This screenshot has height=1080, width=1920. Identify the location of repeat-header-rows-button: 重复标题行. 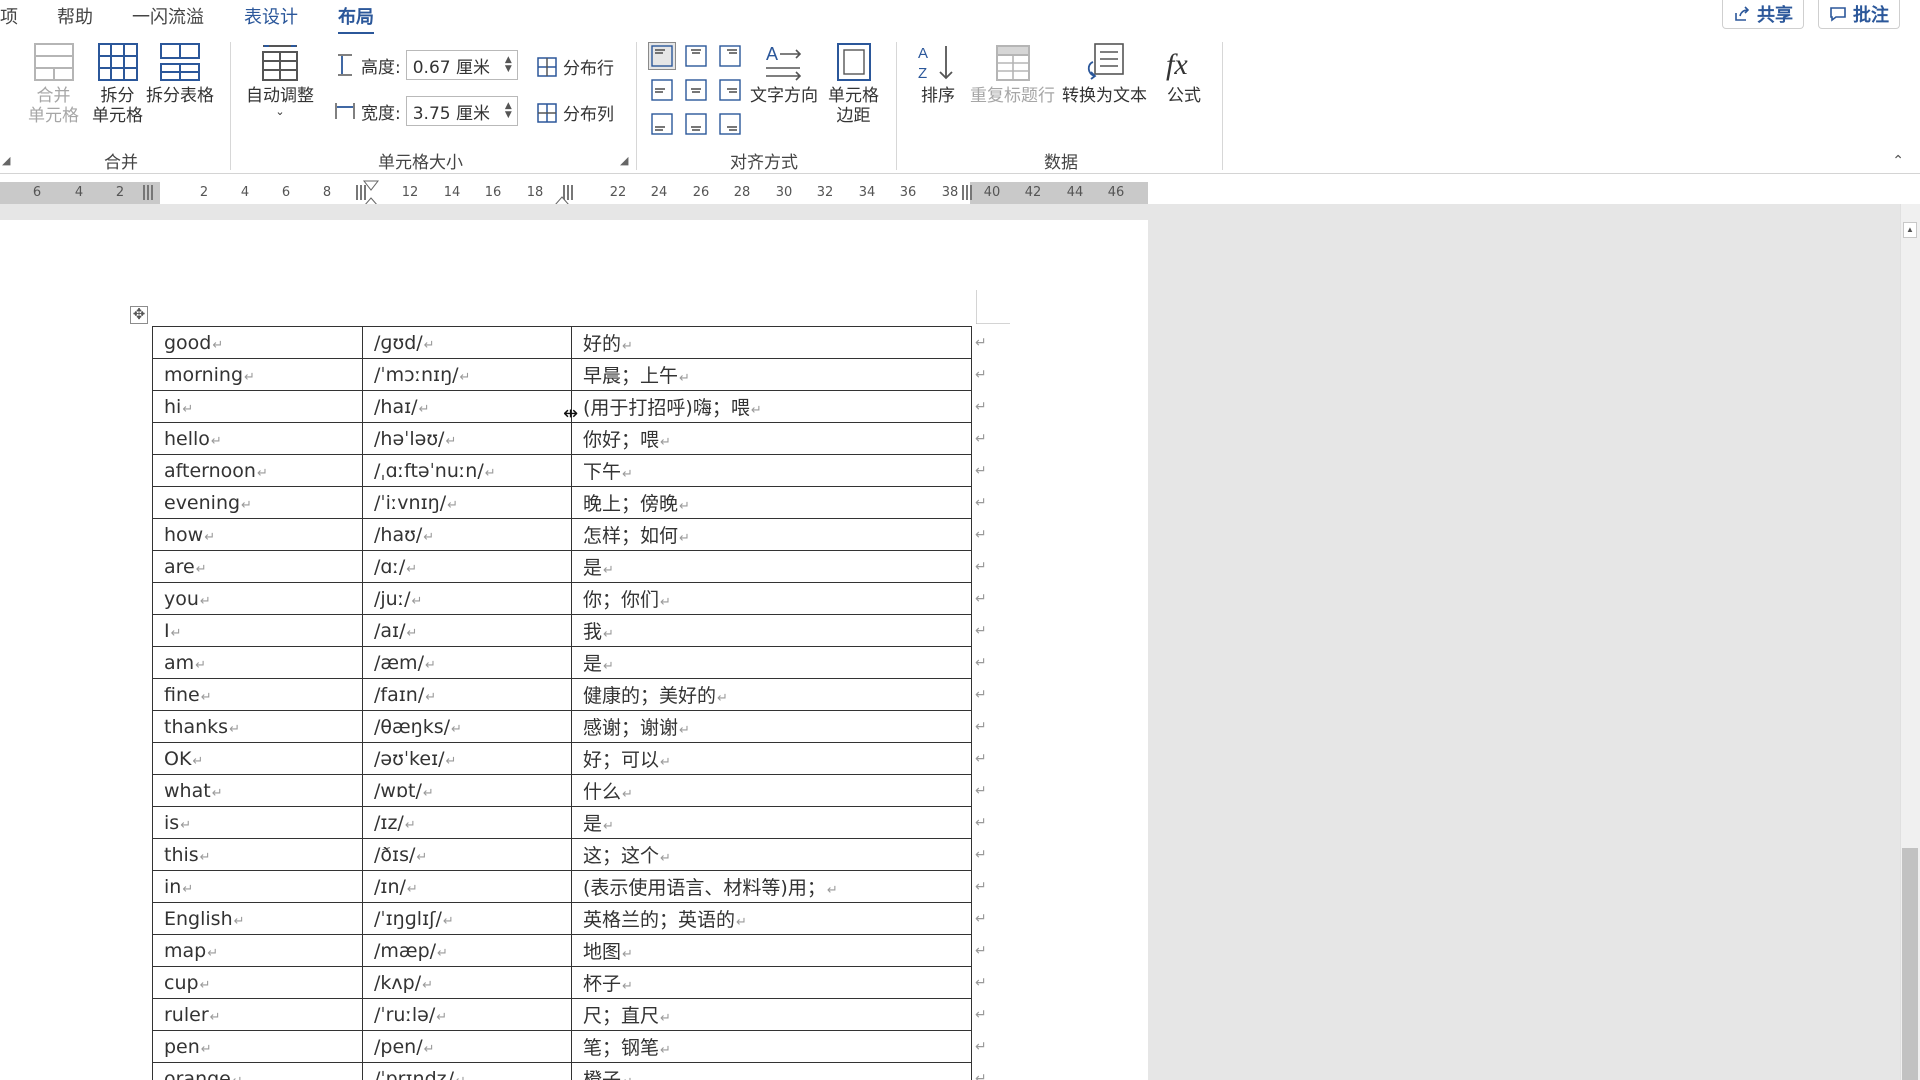
(1012, 74).